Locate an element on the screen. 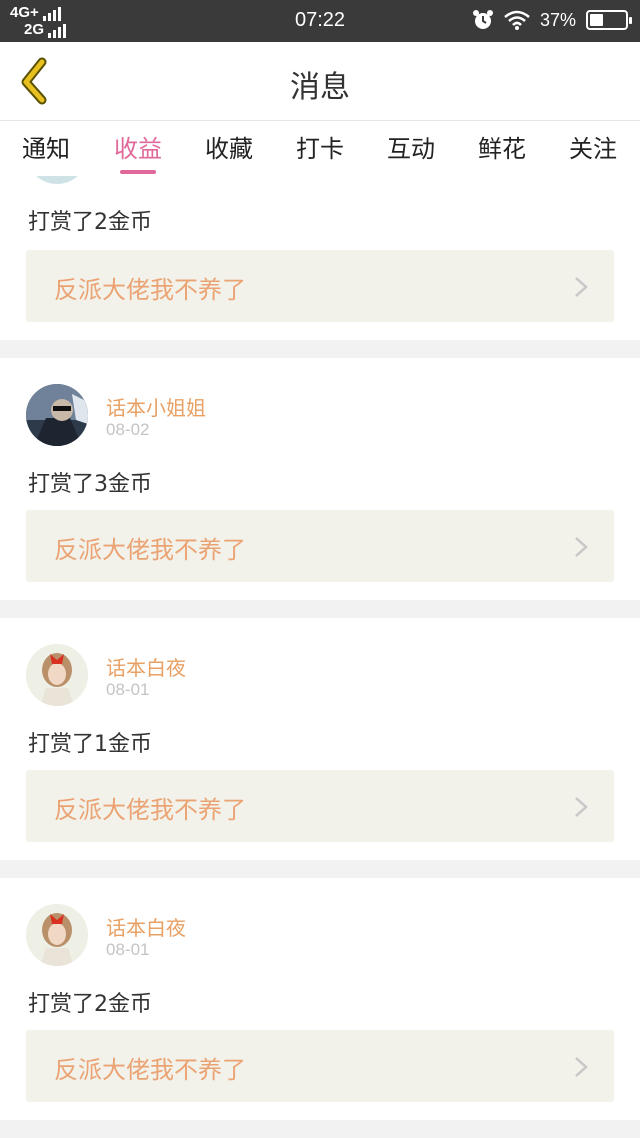 This screenshot has width=640, height=1138. username: 话本小姐姐 is located at coordinates (156, 406).